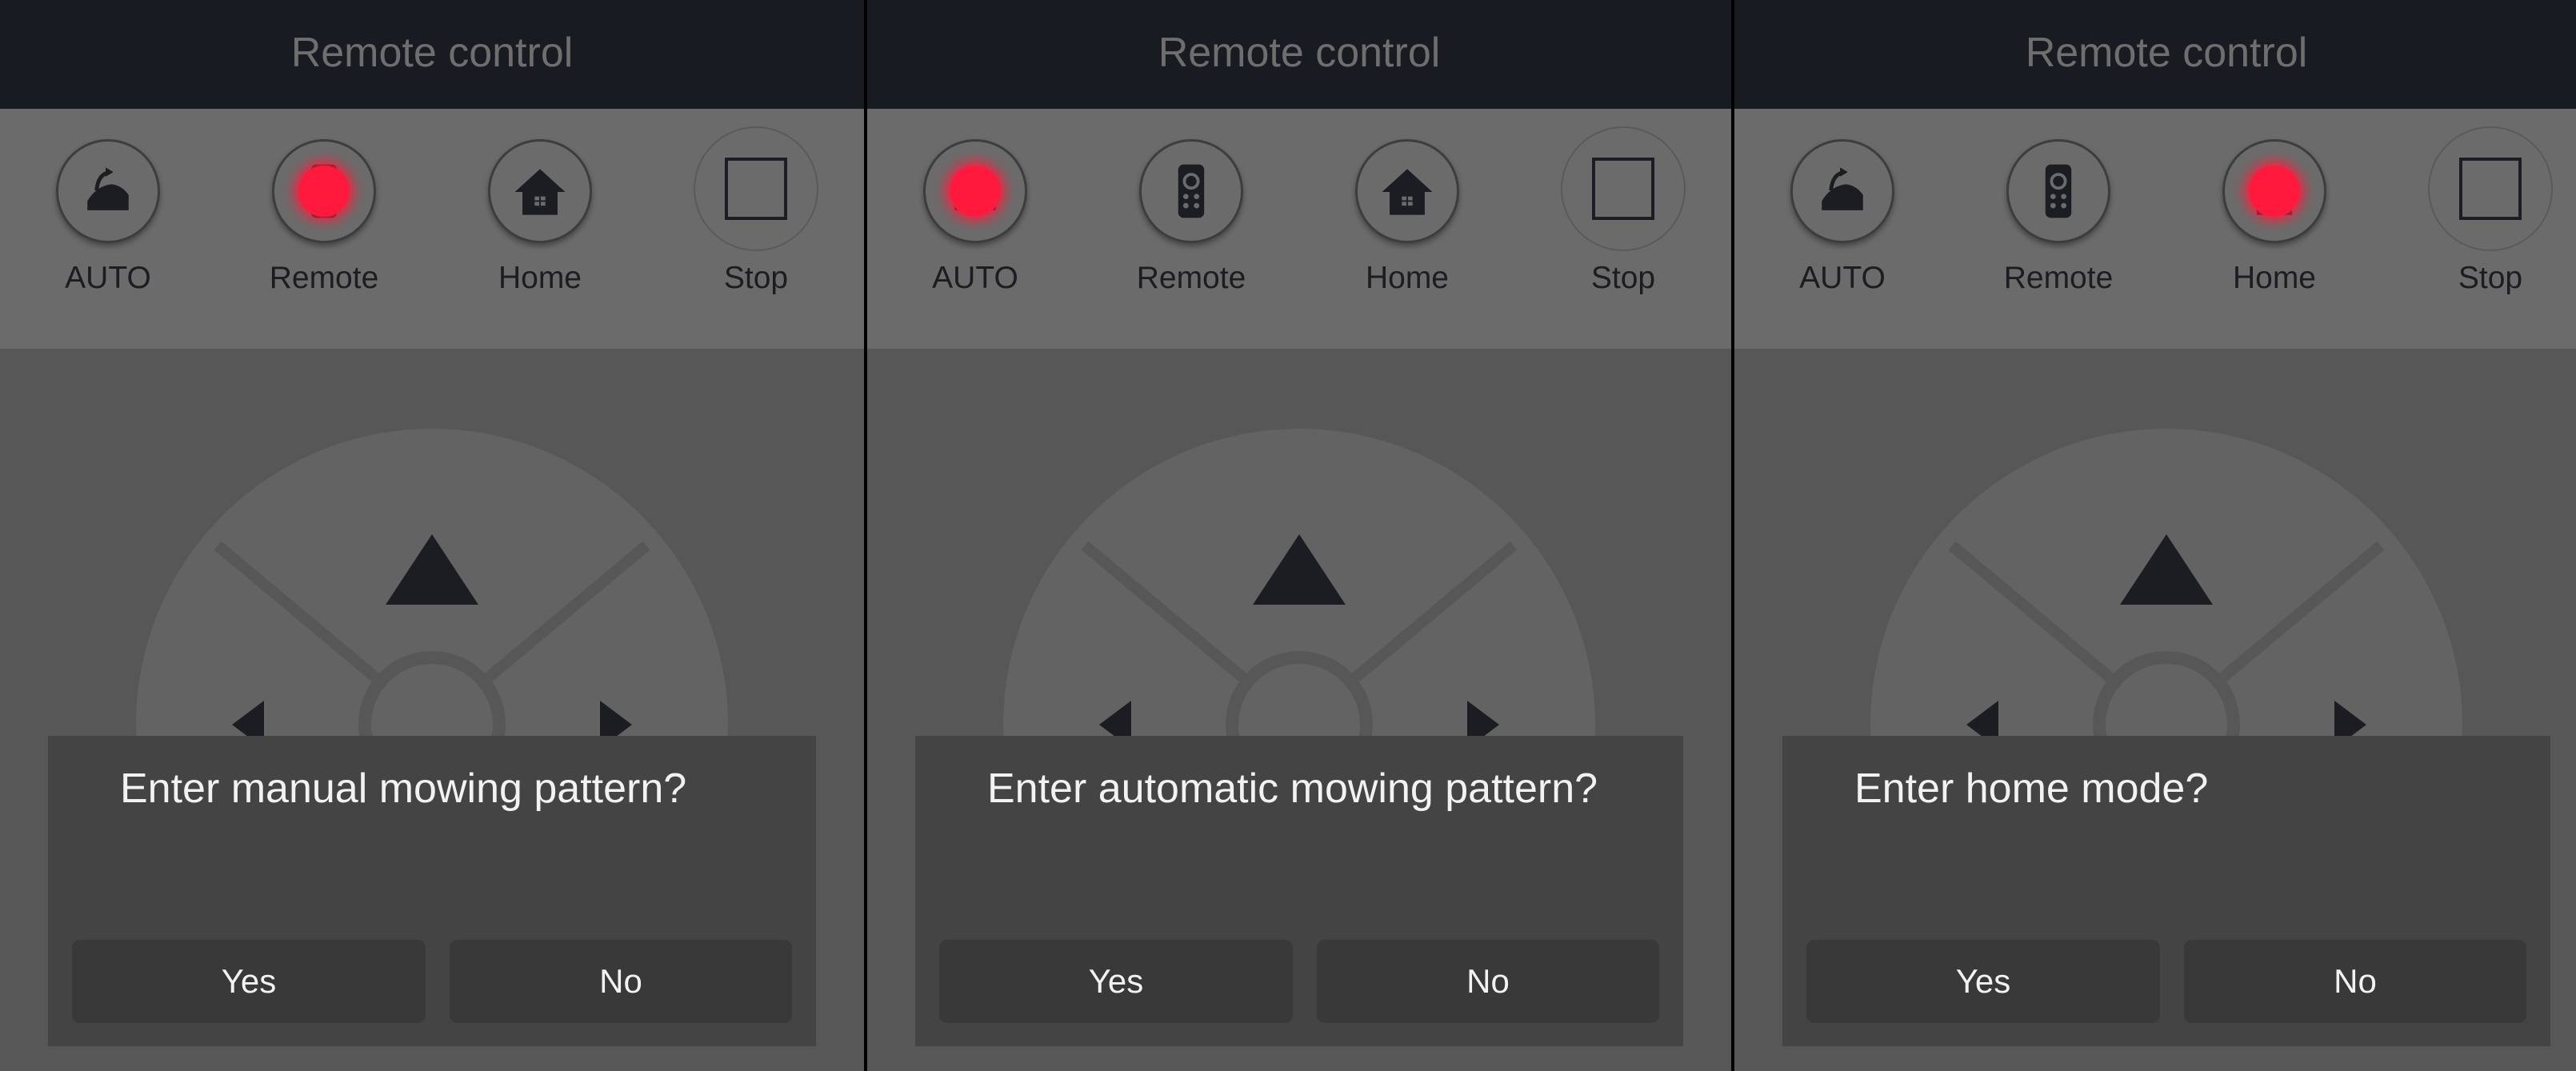  What do you see at coordinates (432, 891) in the screenshot?
I see `confirm-dialog: Enter manual mowing pattern? Yes No` at bounding box center [432, 891].